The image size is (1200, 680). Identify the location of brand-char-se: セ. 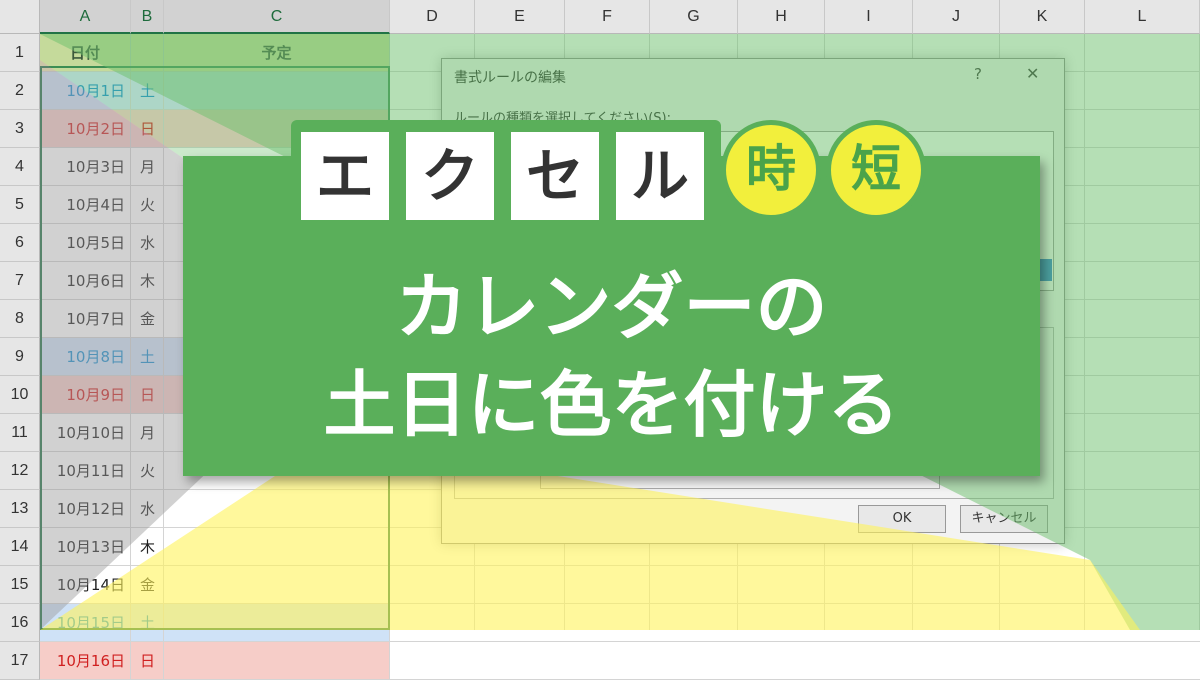
(555, 176).